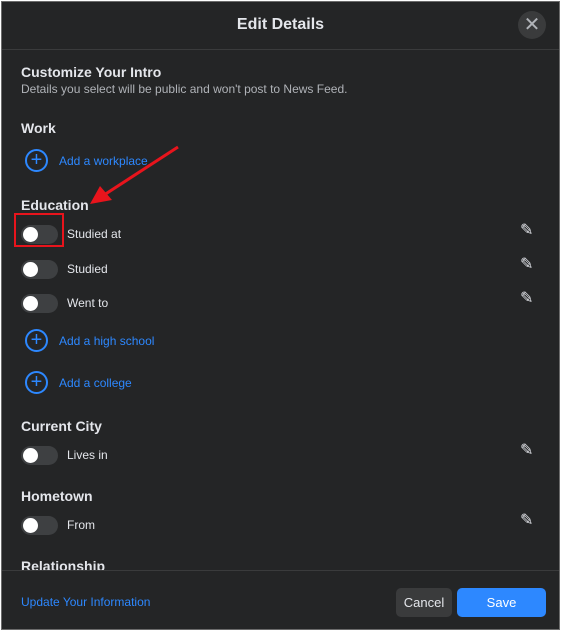  What do you see at coordinates (134, 174) in the screenshot?
I see `annotation-arrow` at bounding box center [134, 174].